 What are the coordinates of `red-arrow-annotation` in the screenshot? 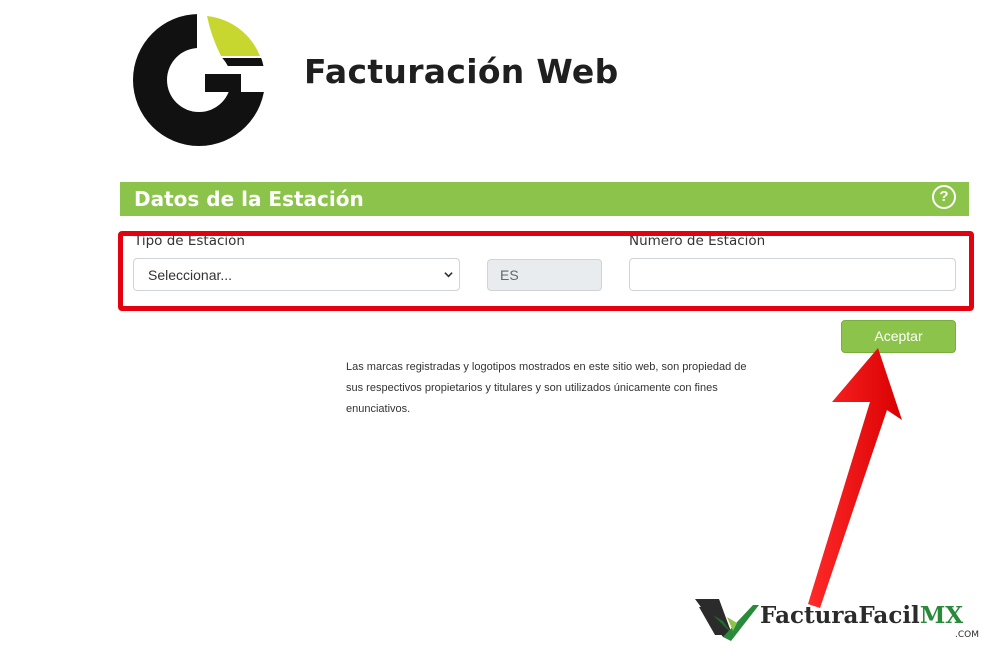 It's located at (855, 478).